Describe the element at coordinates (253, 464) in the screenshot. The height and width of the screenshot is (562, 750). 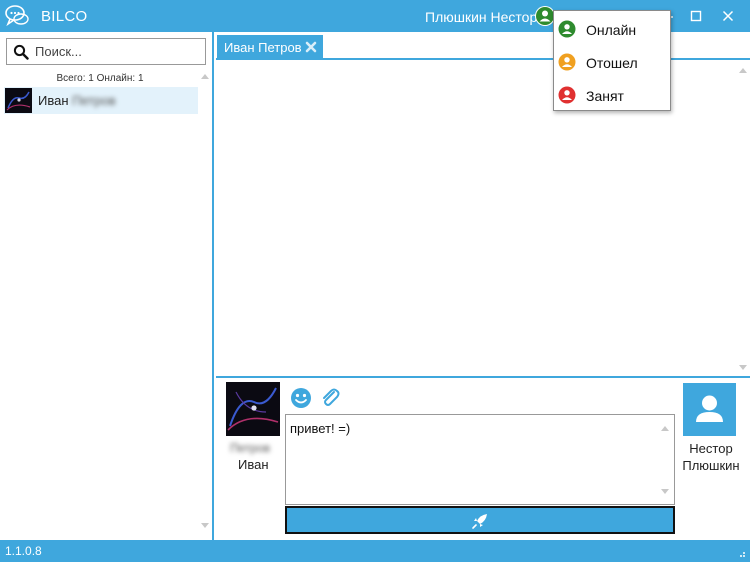
I see `peer-first-name: Иван` at that location.